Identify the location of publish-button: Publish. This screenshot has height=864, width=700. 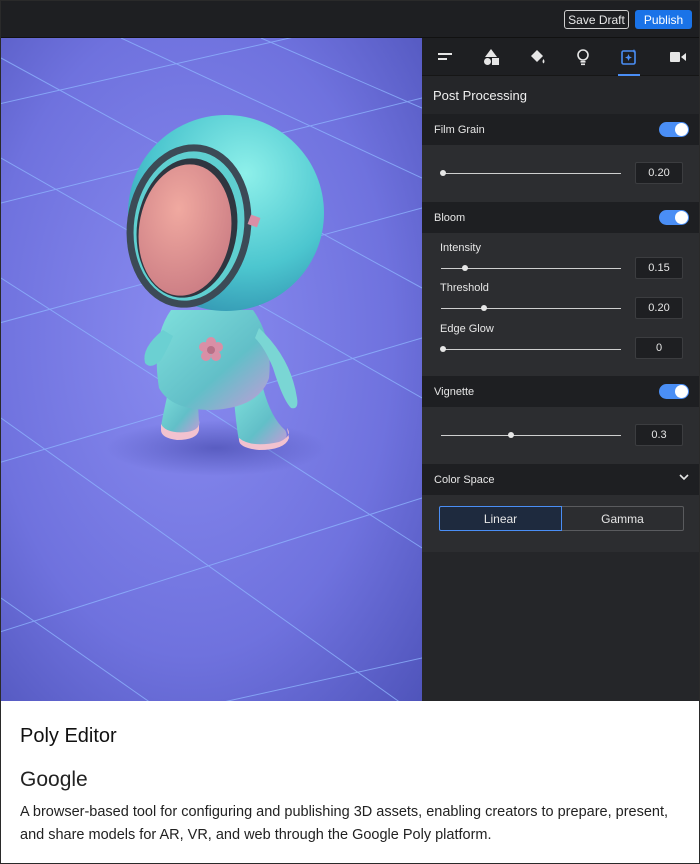
(663, 19).